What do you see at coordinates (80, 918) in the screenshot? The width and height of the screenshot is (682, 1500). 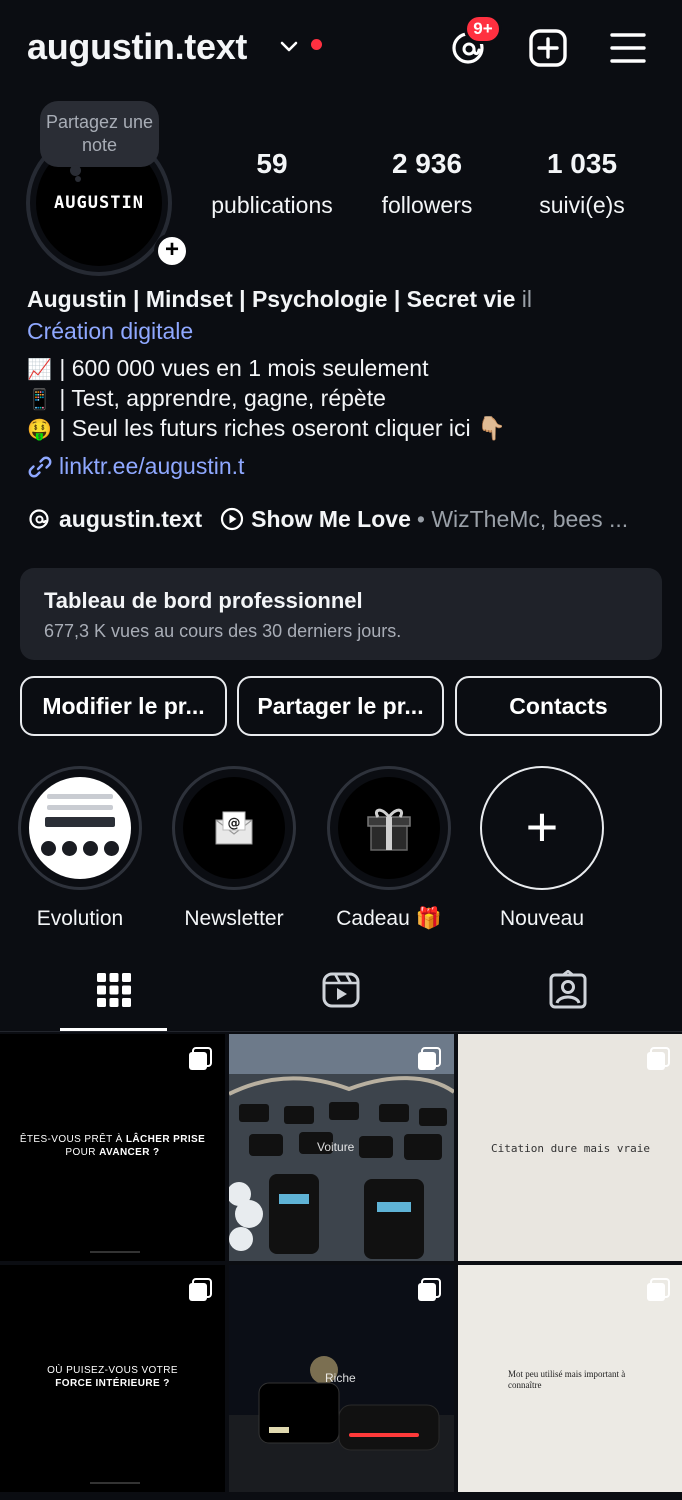 I see `highlight-label: Evolution` at bounding box center [80, 918].